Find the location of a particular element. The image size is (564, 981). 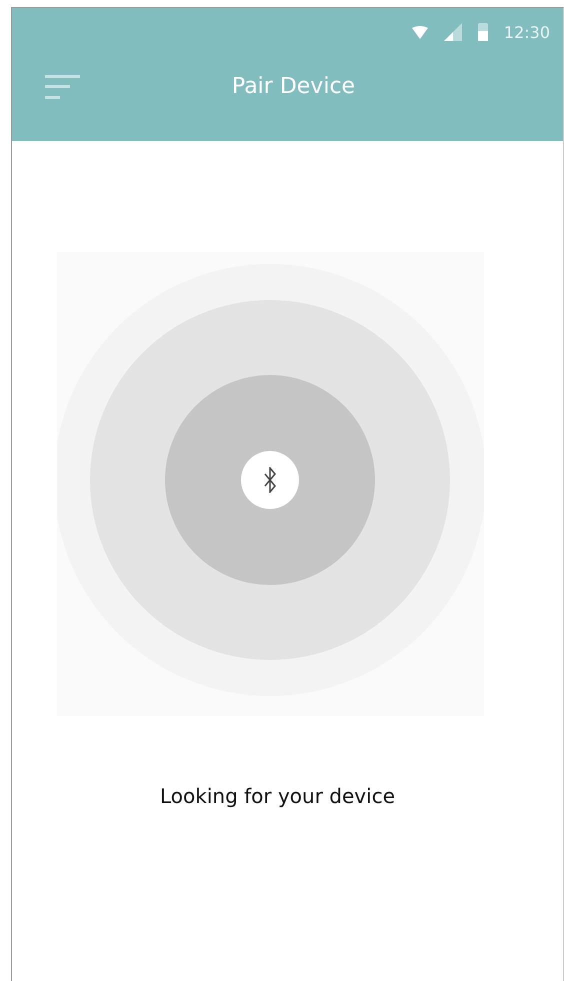

bluetooth-icon is located at coordinates (270, 480).